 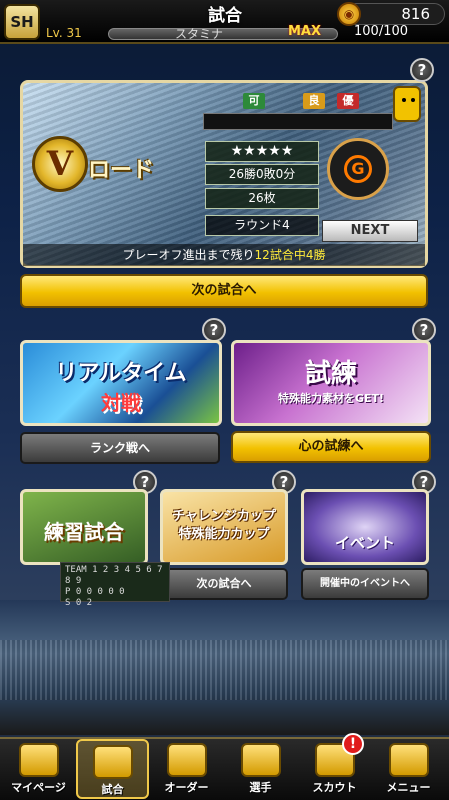 I want to click on realtime-battle-tile: リアルタイム 対戦, so click(x=121, y=383).